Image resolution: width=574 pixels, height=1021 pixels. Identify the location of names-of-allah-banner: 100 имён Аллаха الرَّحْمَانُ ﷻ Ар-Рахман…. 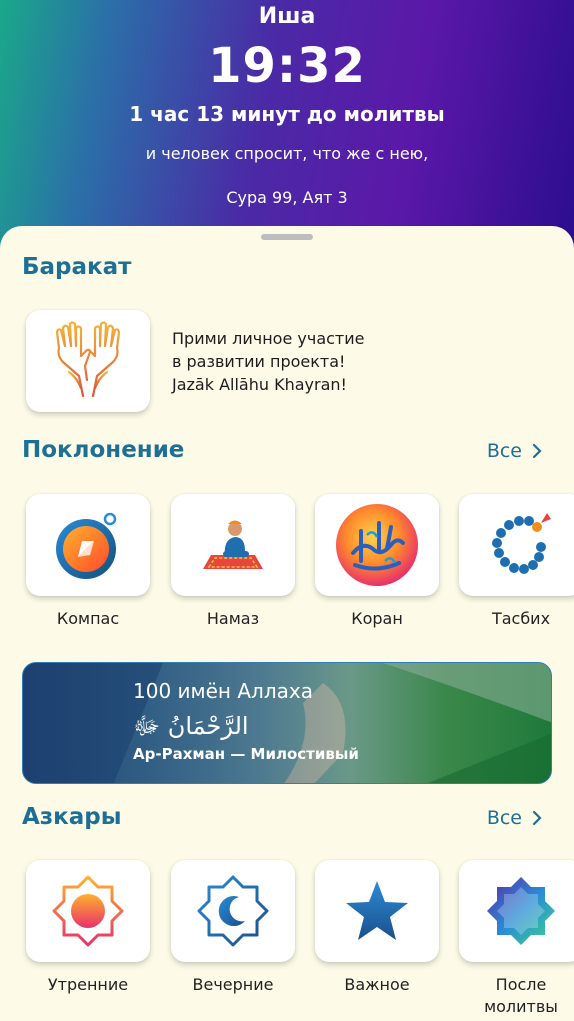
(287, 723).